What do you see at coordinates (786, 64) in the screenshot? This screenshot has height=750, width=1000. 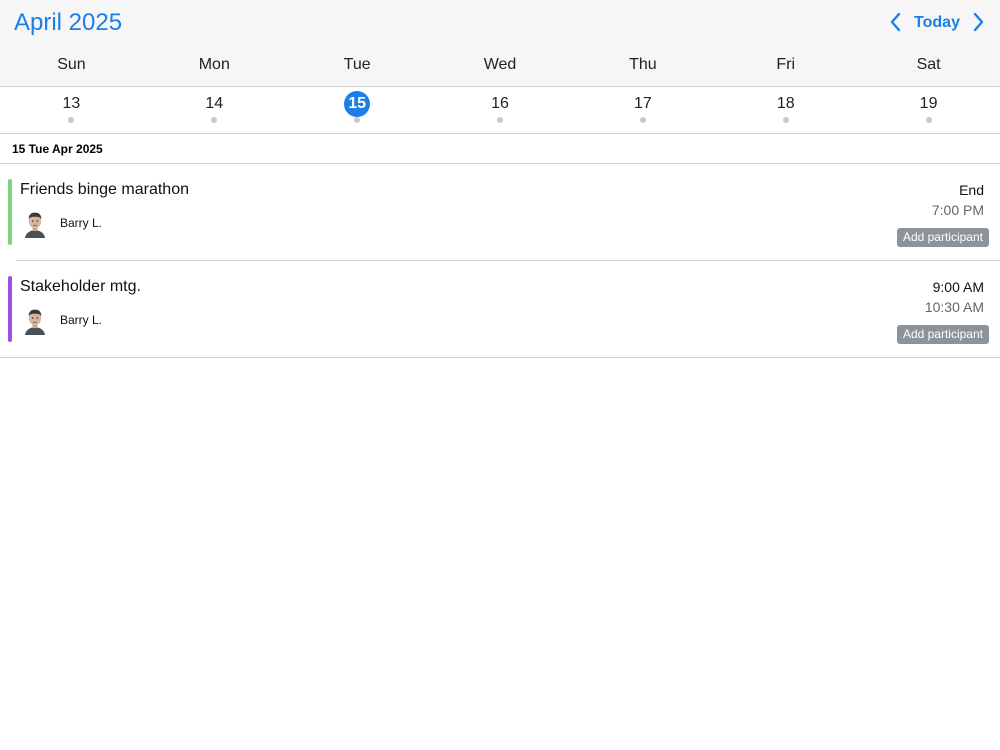 I see `weekday-label: Fri` at bounding box center [786, 64].